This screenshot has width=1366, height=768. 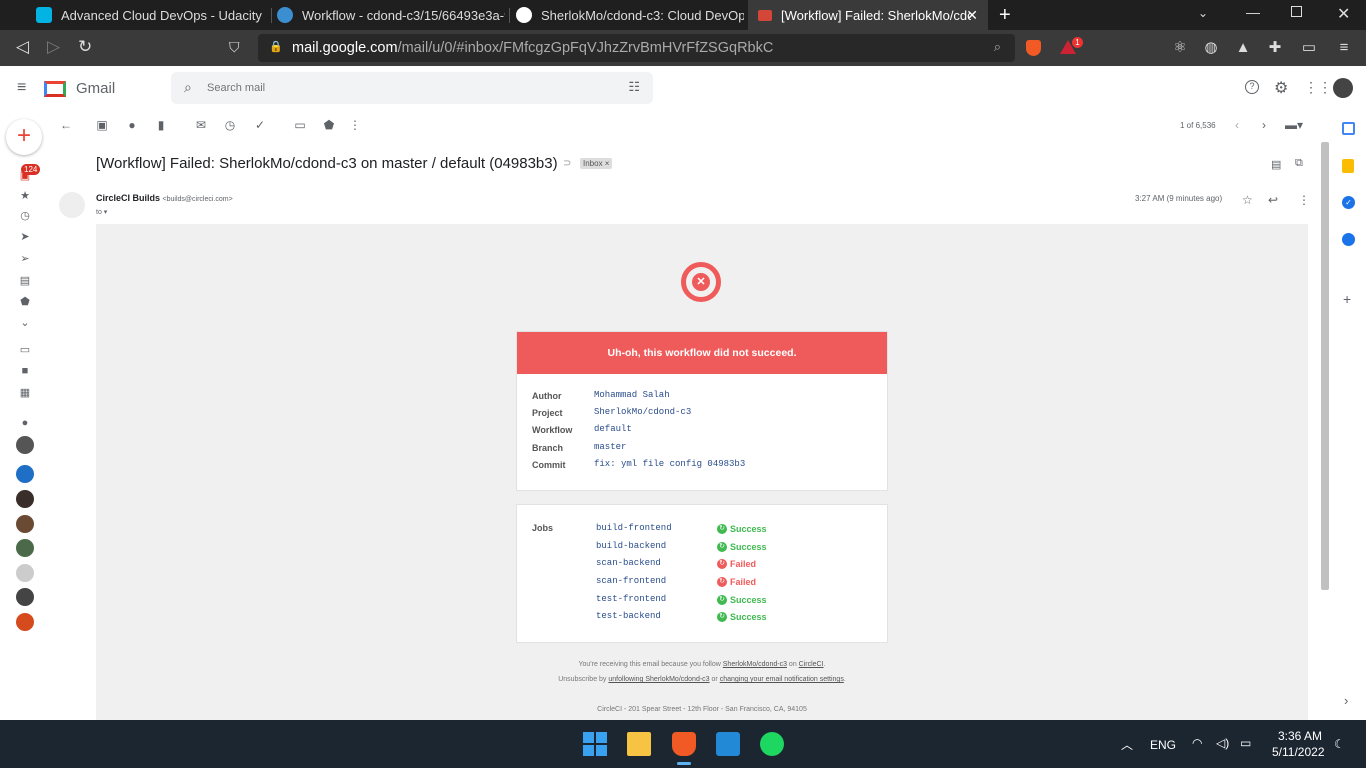 I want to click on search-icon: ⌕, so click(x=188, y=87).